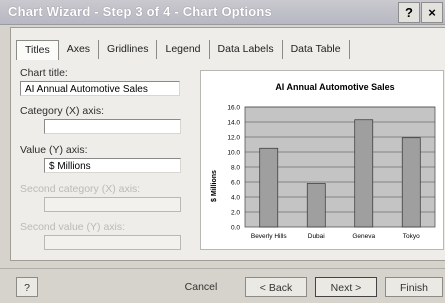  What do you see at coordinates (316, 49) in the screenshot?
I see `tab-data-table: Data Table` at bounding box center [316, 49].